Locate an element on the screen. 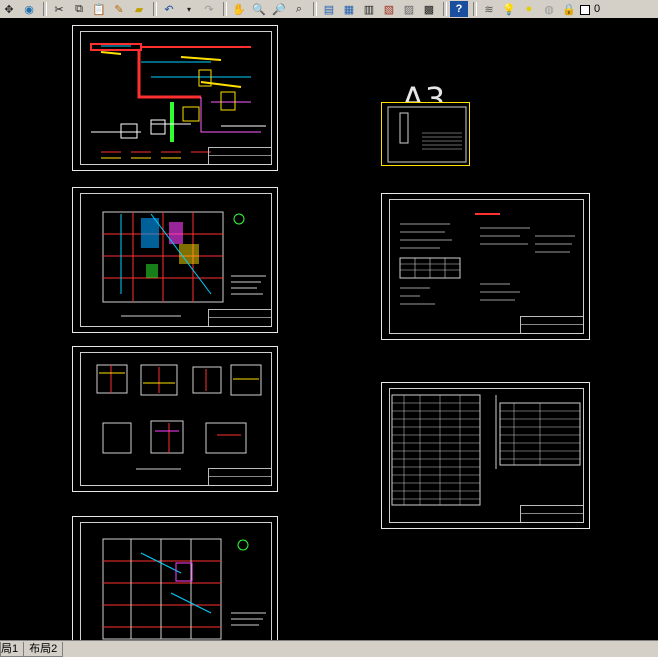 The height and width of the screenshot is (657, 658). layers-icon: ≋ is located at coordinates (489, 9).